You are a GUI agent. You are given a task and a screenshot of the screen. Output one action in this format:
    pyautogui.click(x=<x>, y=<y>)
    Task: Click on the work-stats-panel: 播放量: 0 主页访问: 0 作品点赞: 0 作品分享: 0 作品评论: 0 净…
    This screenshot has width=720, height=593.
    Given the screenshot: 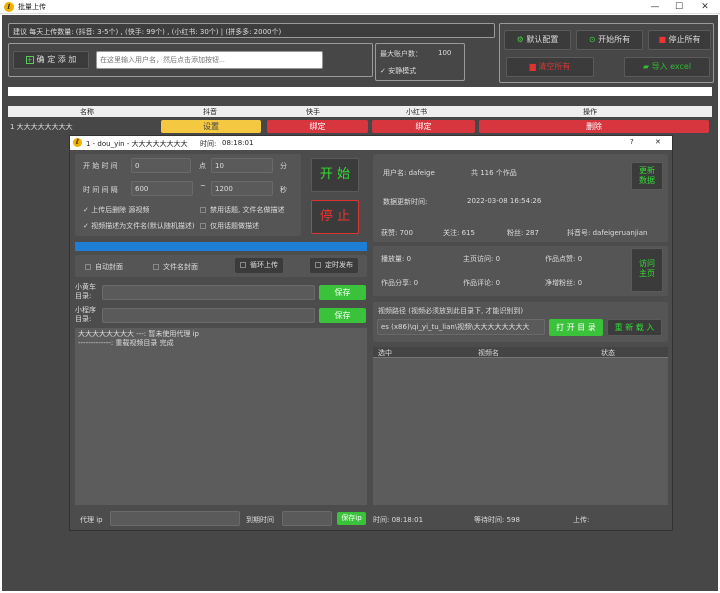 What is the action you would take?
    pyautogui.click(x=520, y=271)
    